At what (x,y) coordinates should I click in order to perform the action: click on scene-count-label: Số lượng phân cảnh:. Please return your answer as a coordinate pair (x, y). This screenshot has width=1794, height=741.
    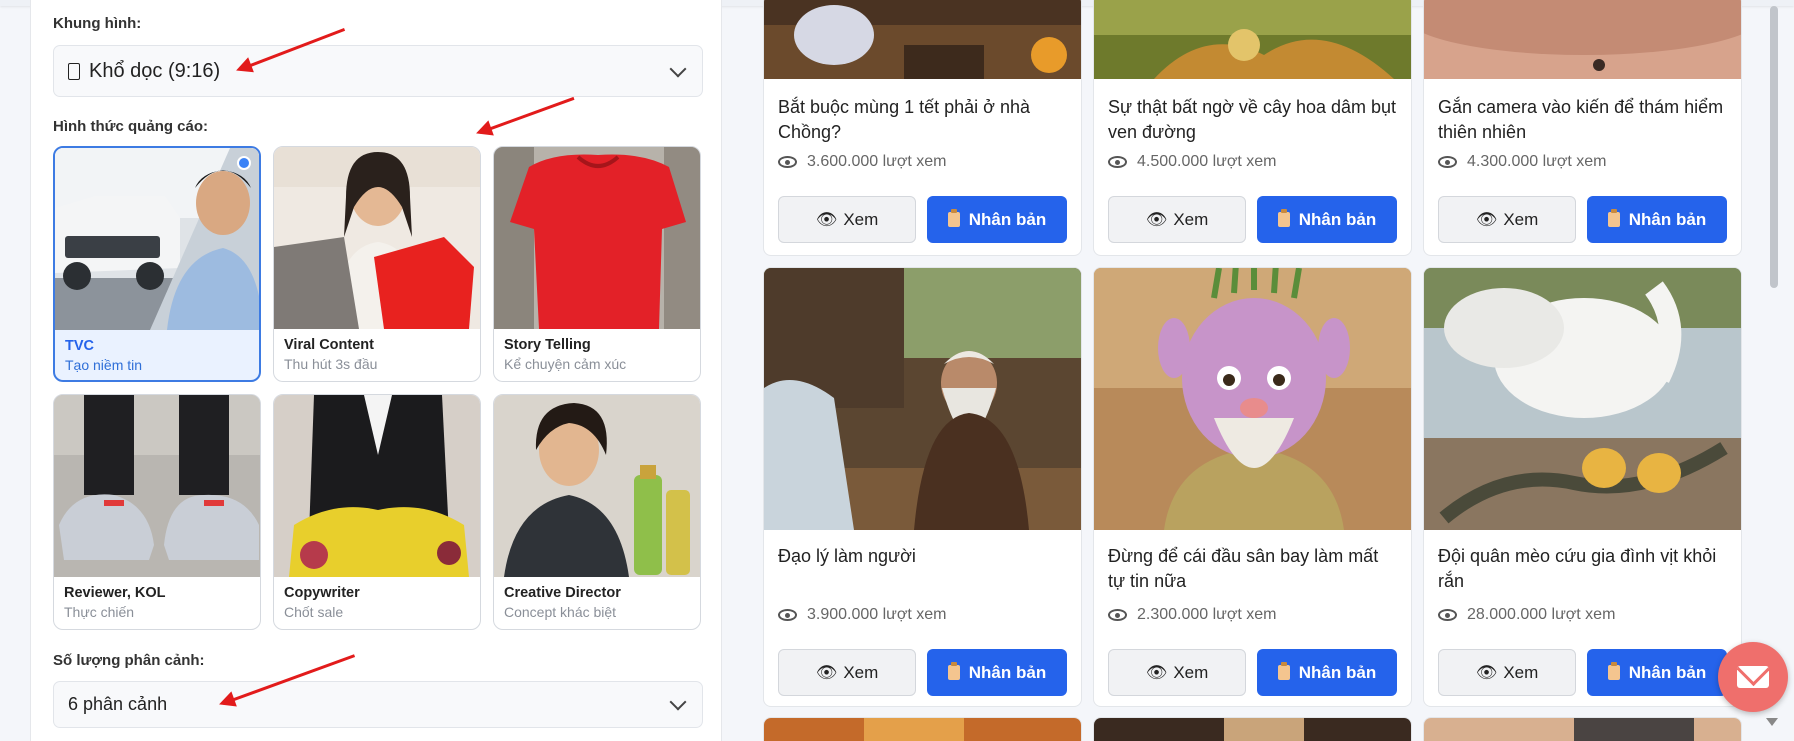
    Looking at the image, I should click on (129, 660).